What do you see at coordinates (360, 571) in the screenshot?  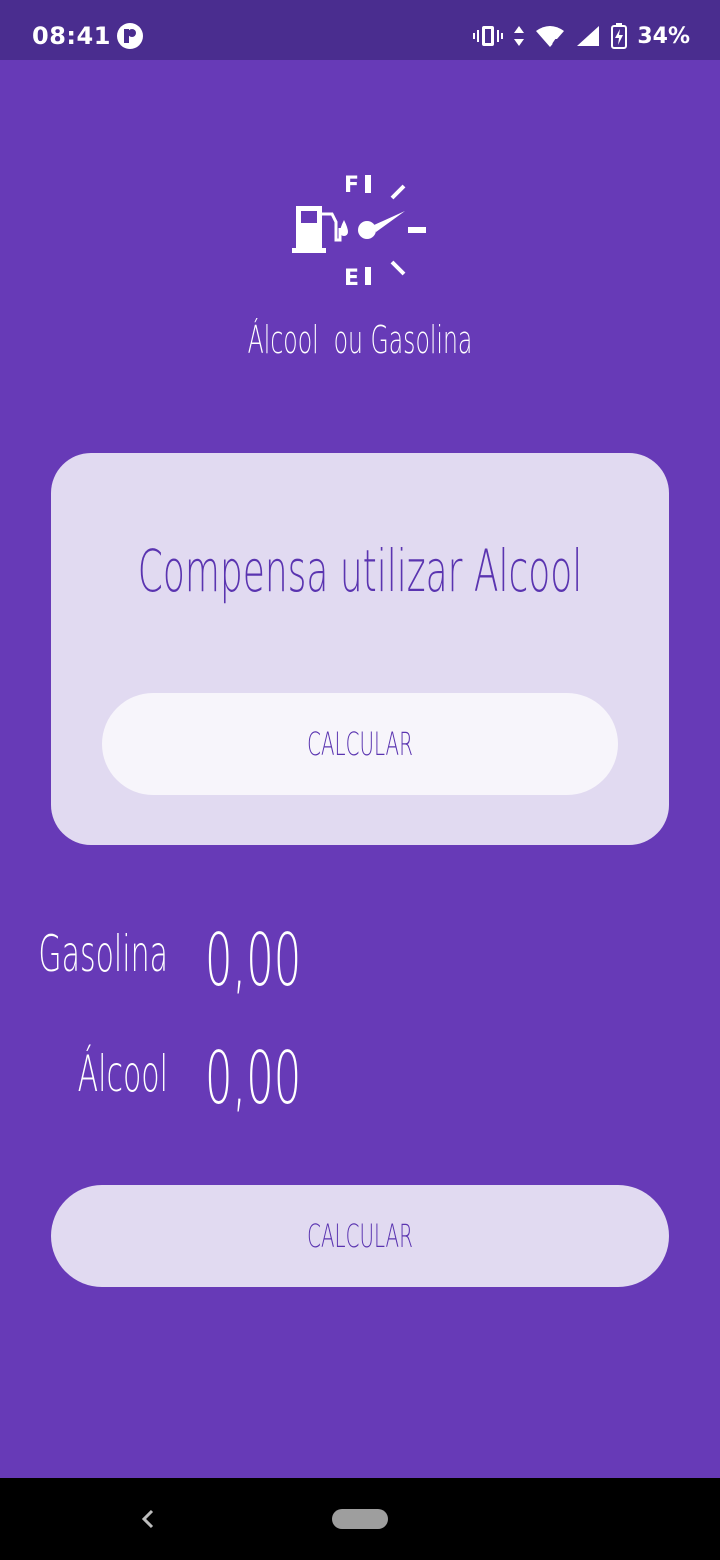 I see `result-text: Compensa utilizar Alcool` at bounding box center [360, 571].